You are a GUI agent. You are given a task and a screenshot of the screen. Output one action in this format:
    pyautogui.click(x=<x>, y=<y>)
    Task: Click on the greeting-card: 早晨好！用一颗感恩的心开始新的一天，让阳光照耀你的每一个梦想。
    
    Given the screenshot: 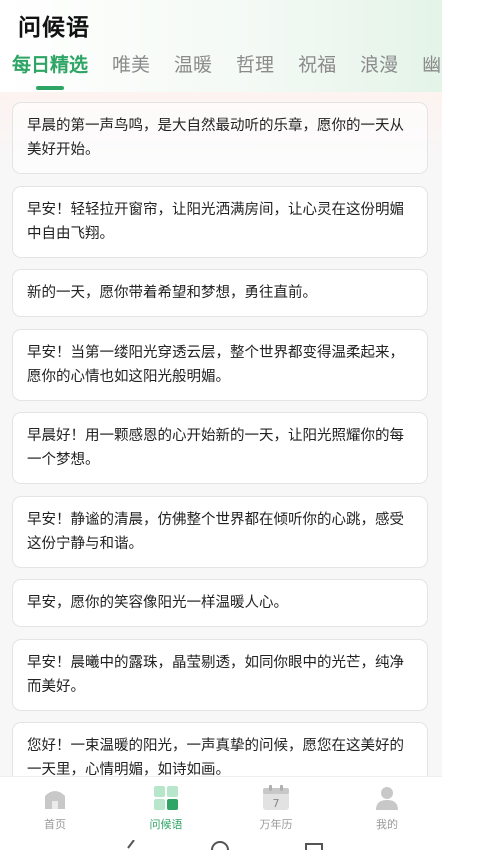 What is the action you would take?
    pyautogui.click(x=220, y=448)
    